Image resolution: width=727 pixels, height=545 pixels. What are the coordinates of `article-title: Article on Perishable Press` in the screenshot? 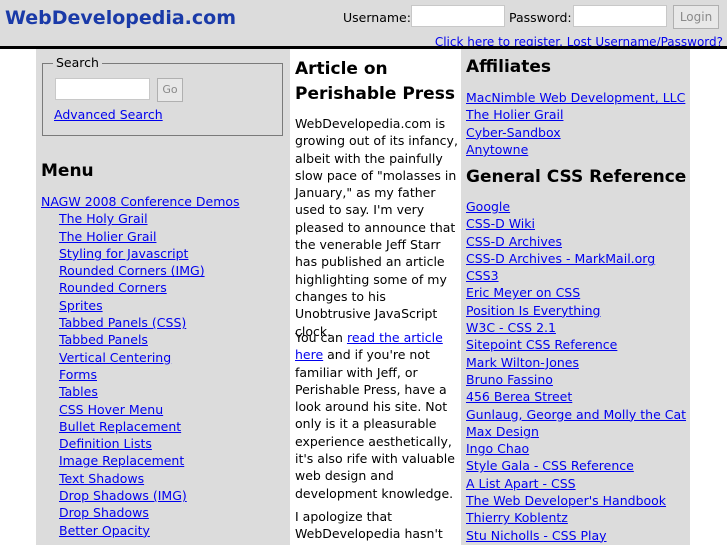 It's located at (375, 81).